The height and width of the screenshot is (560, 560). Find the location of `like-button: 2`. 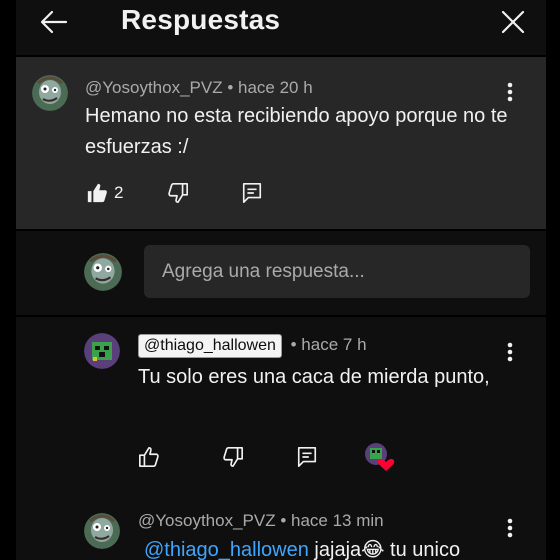

like-button: 2 is located at coordinates (104, 193).